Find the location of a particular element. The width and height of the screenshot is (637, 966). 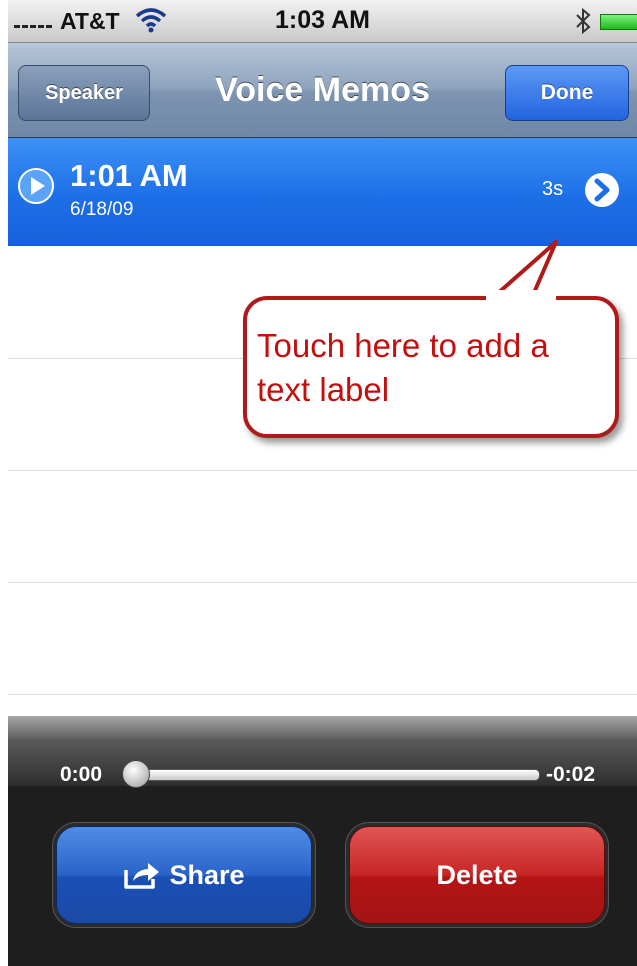

callout-text: Touch here to add a text label is located at coordinates (403, 367).